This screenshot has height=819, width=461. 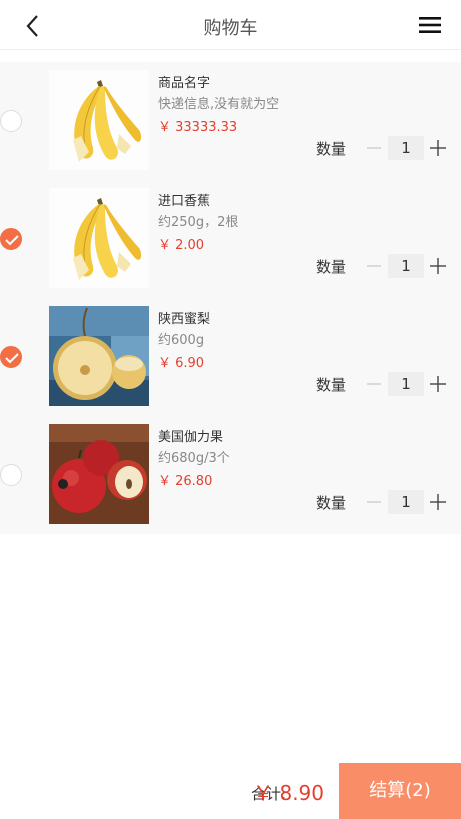 I want to click on hamburger-menu-icon, so click(x=430, y=25).